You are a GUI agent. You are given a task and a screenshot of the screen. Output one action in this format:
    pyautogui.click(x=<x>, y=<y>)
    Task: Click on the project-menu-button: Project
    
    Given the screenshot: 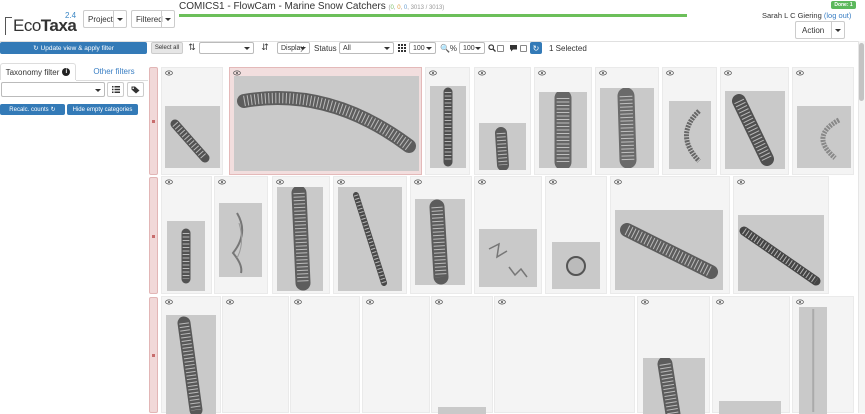 What is the action you would take?
    pyautogui.click(x=105, y=19)
    